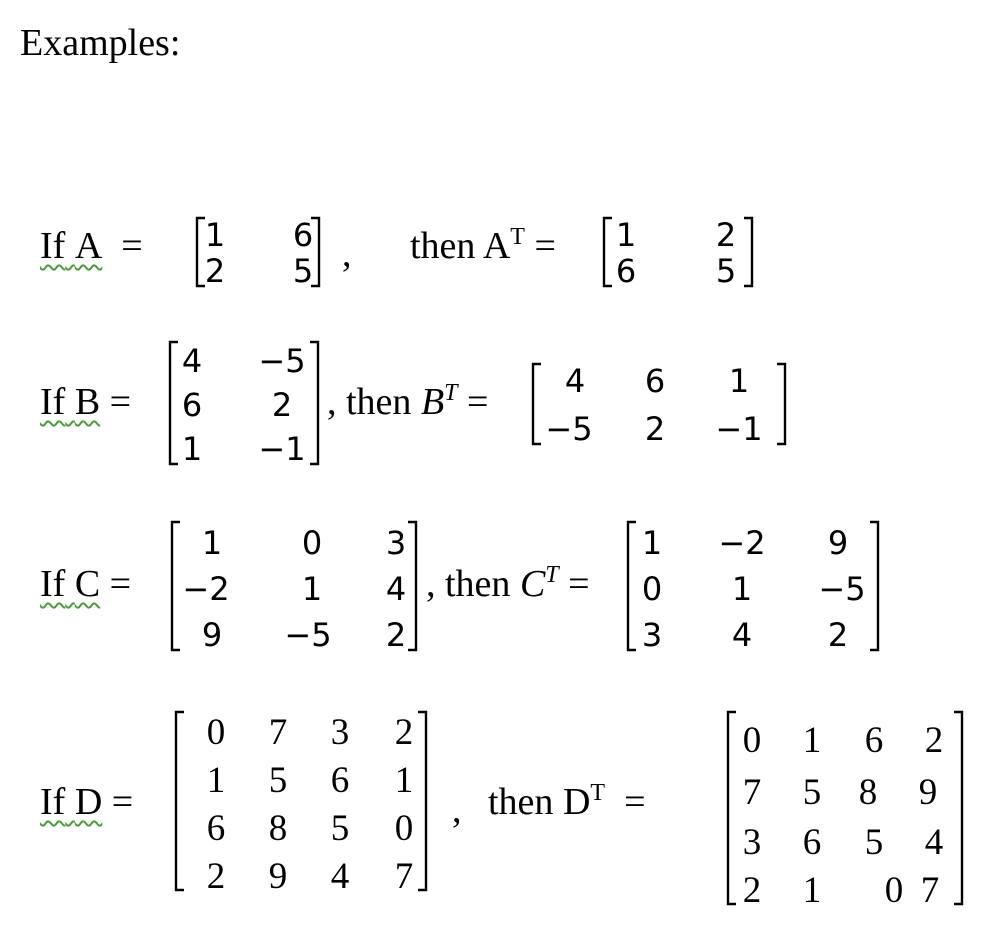 Image resolution: width=990 pixels, height=946 pixels. I want to click on example-c-then: , then CT =, so click(508, 583).